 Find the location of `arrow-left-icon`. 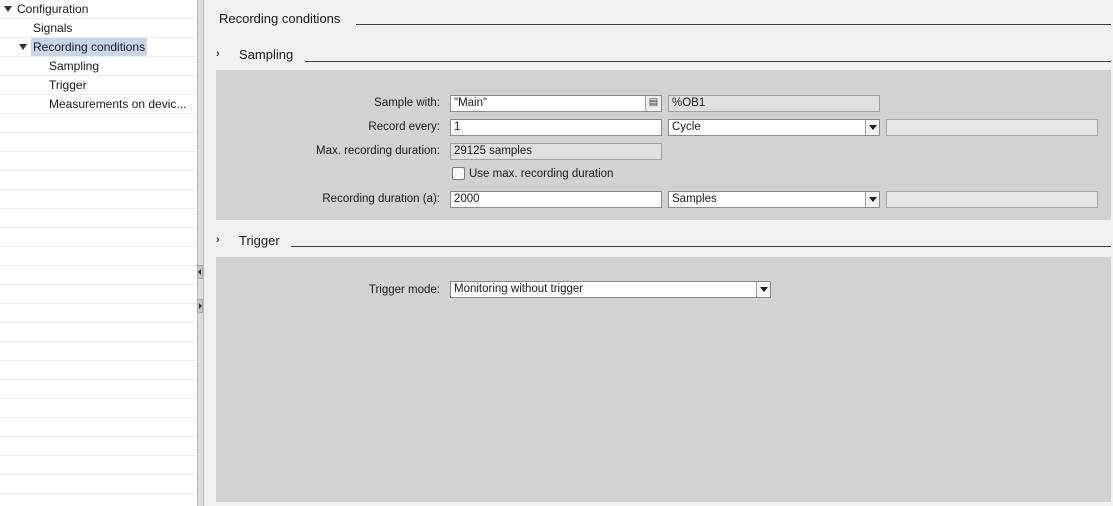

arrow-left-icon is located at coordinates (199, 272).